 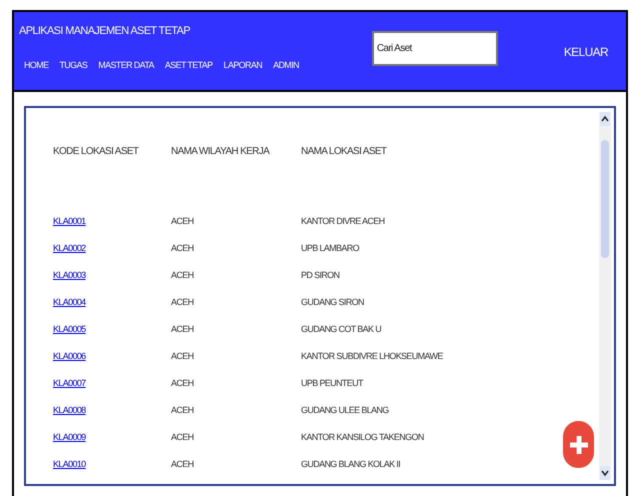 What do you see at coordinates (69, 383) in the screenshot?
I see `location-code-link: KLA0007` at bounding box center [69, 383].